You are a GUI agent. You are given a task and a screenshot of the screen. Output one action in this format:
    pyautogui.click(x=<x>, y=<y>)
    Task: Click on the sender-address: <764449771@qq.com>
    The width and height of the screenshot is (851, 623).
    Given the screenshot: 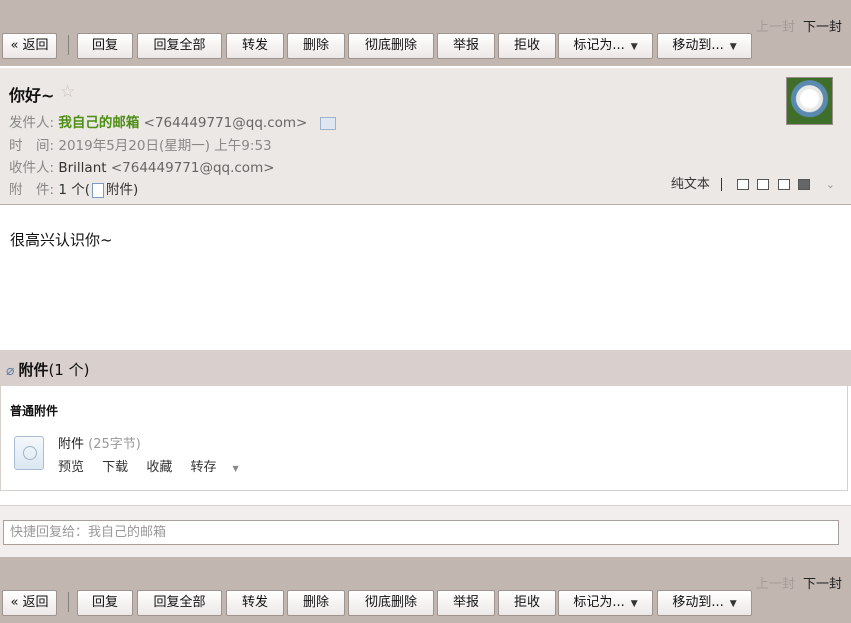 What is the action you would take?
    pyautogui.click(x=225, y=123)
    